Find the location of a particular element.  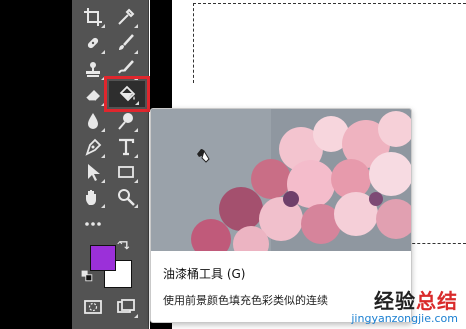

eraser-tool-icon is located at coordinates (92, 96).